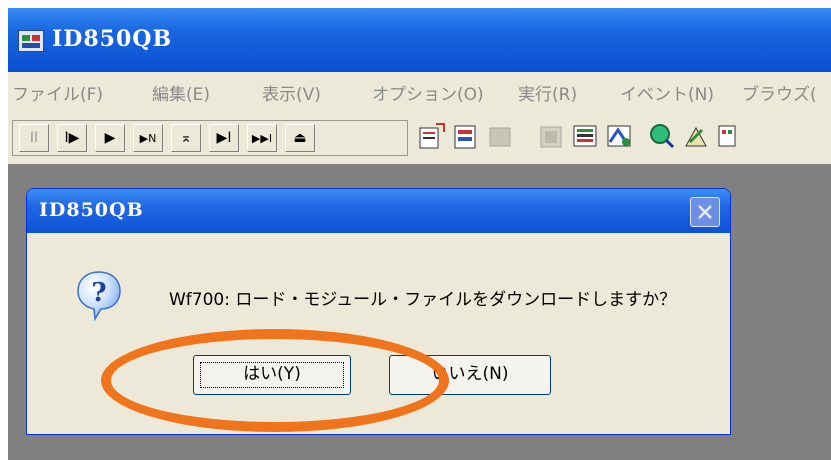 Image resolution: width=831 pixels, height=460 pixels. I want to click on run-to-n-icon: ▶N, so click(148, 138).